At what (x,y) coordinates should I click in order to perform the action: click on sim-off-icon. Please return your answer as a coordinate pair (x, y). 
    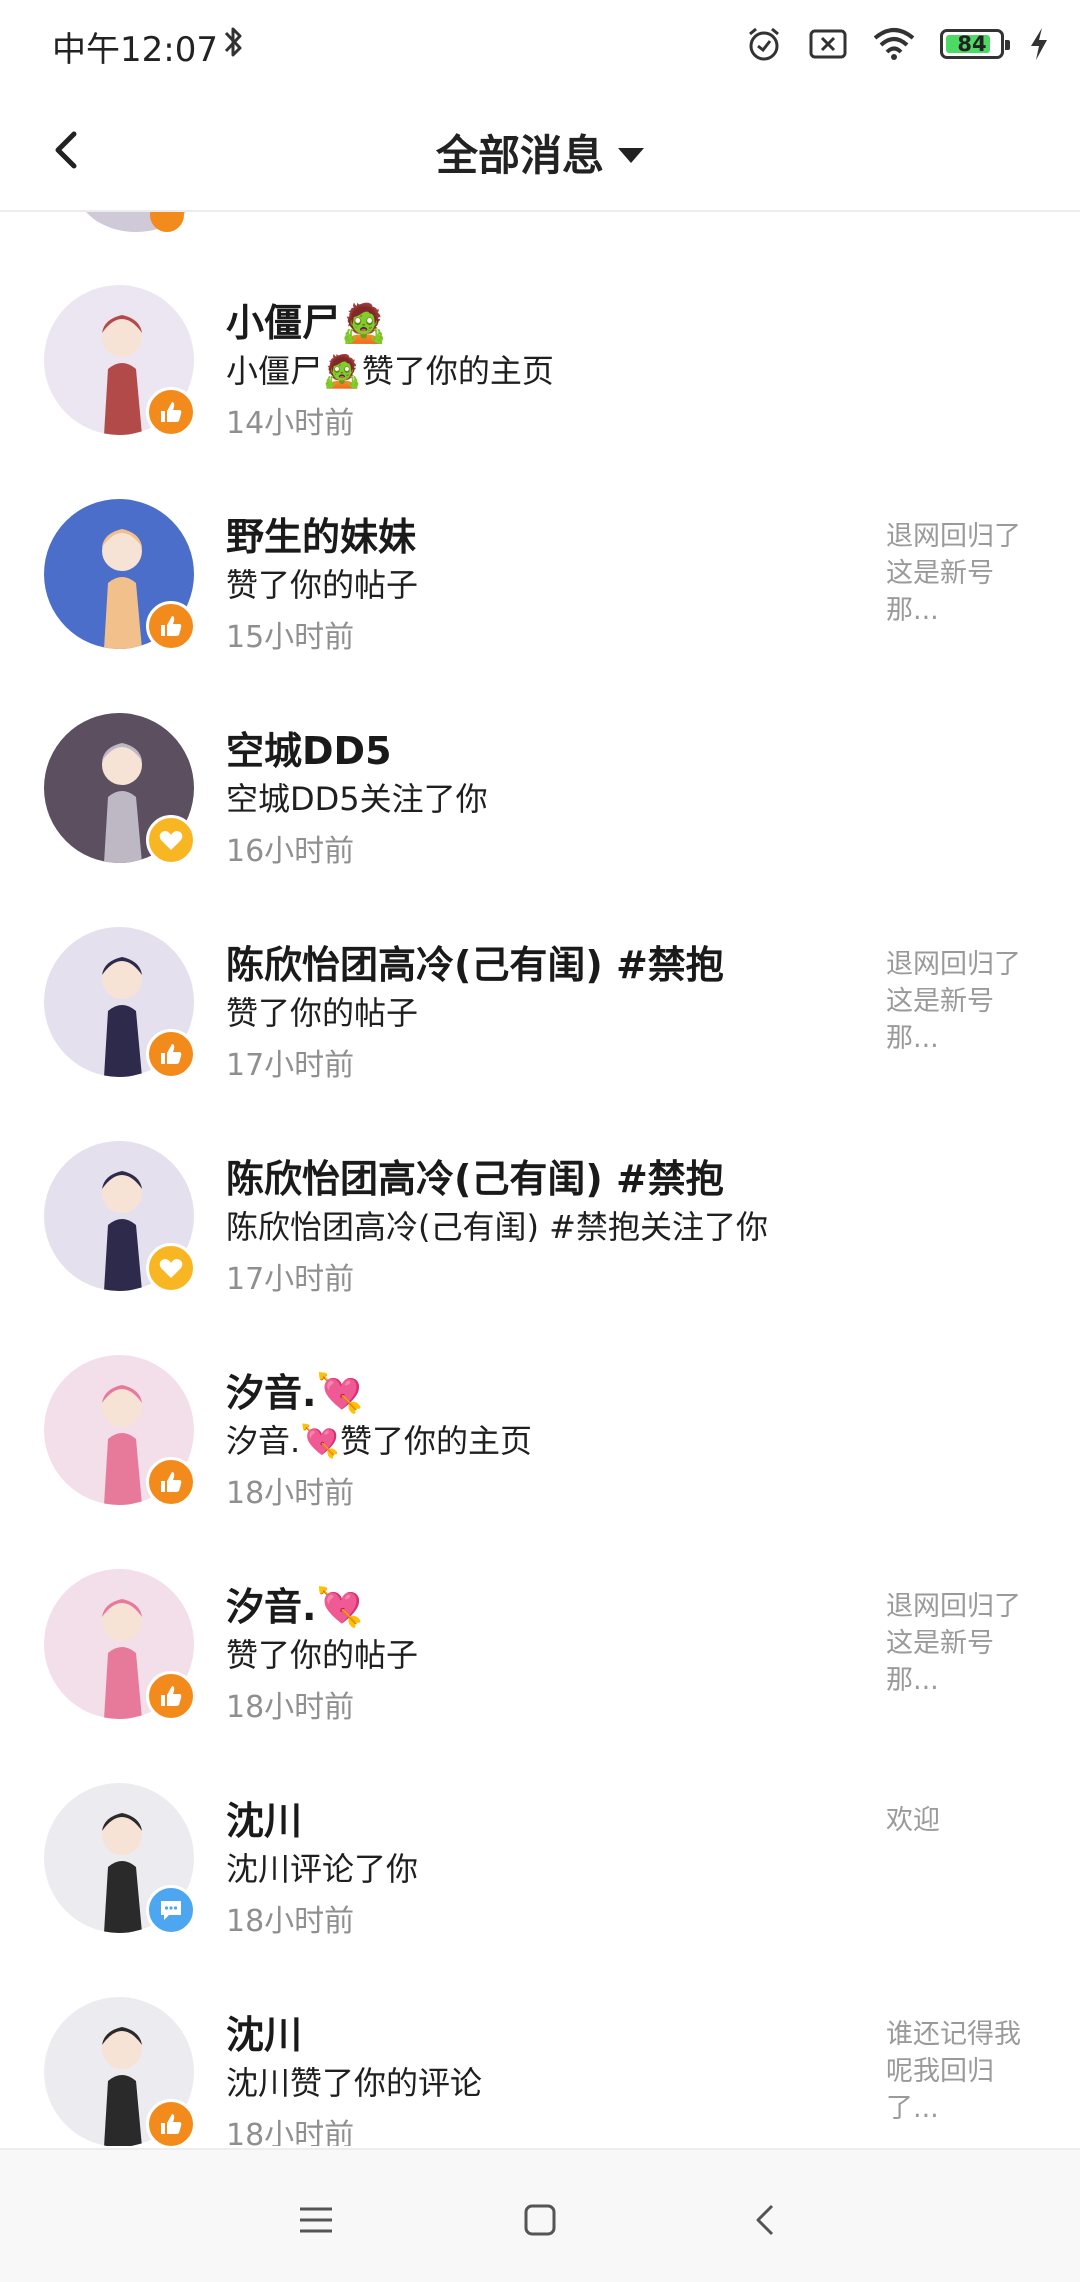
    Looking at the image, I should click on (828, 44).